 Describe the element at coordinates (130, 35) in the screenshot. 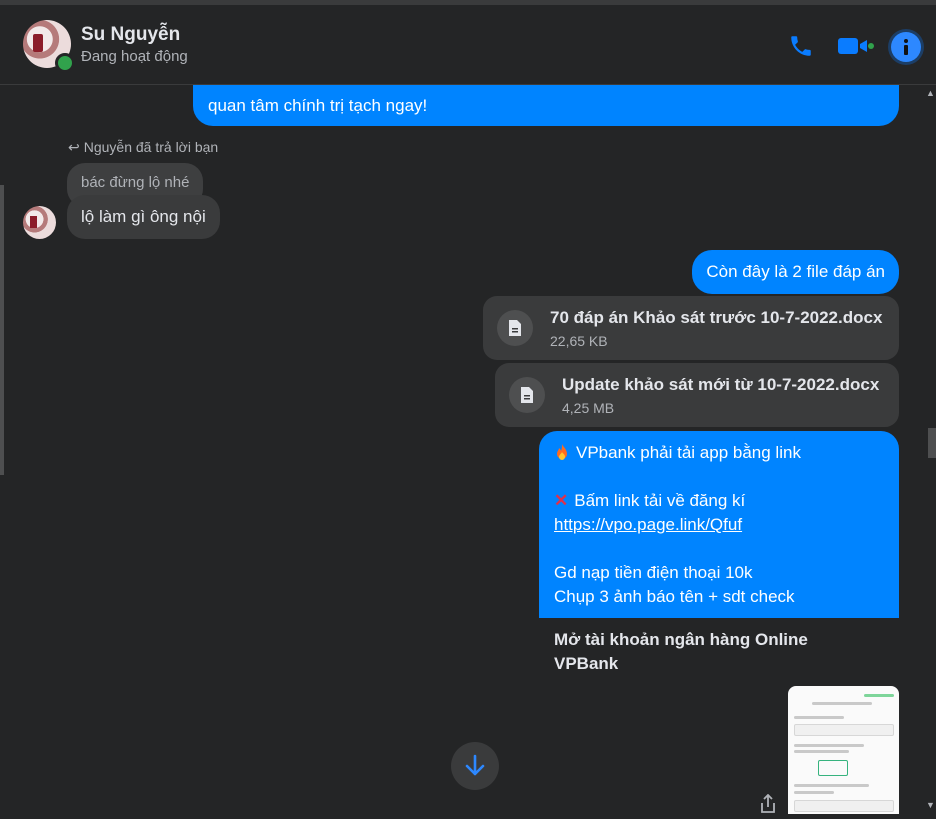

I see `contact-name: Su Nguyễn` at that location.